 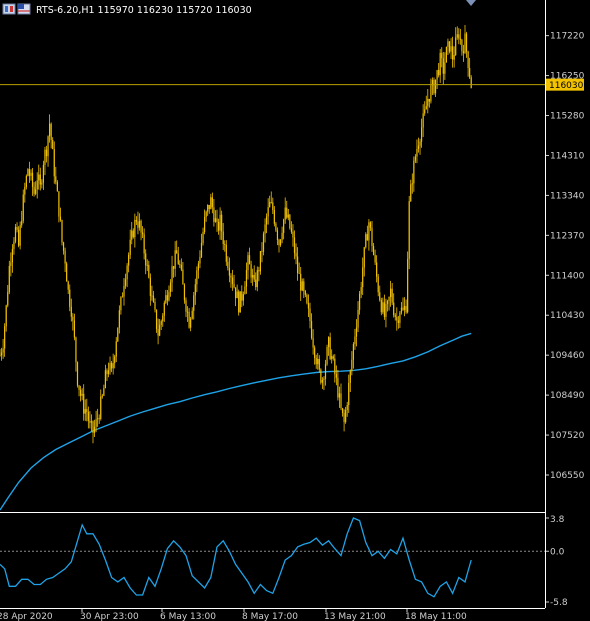 What do you see at coordinates (26, 616) in the screenshot?
I see `time-tick-label: 28 Apr 2020` at bounding box center [26, 616].